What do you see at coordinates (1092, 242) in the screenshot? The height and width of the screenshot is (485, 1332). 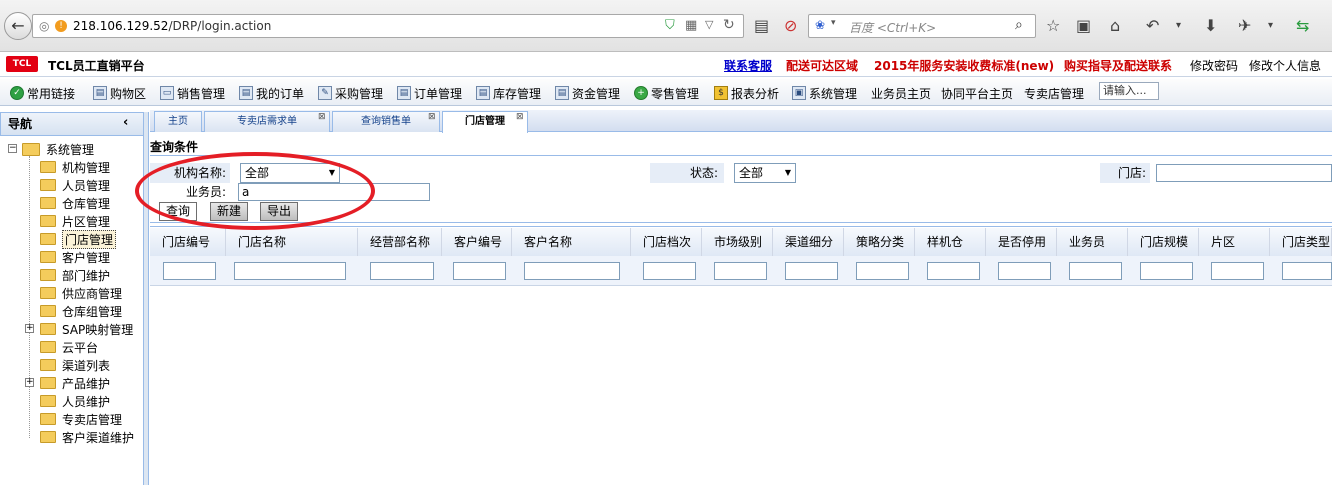 I see `col-salesman: 业务员` at bounding box center [1092, 242].